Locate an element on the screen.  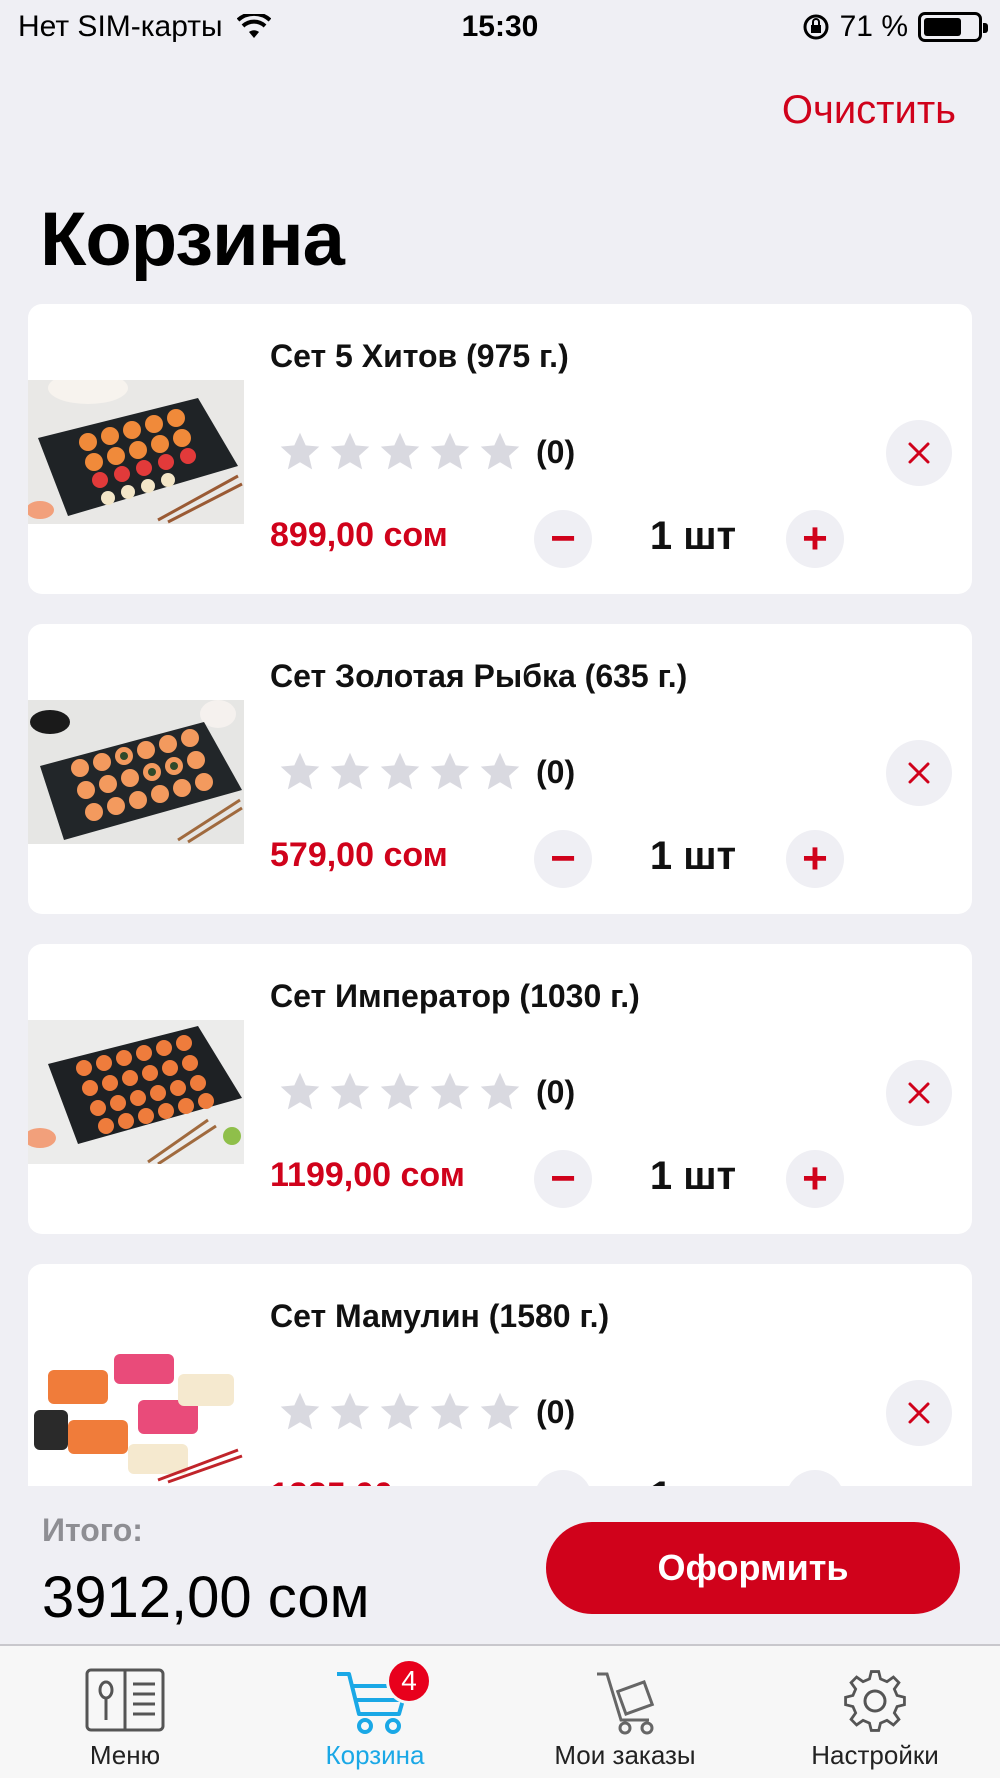
battery-icon is located at coordinates (953, 27).